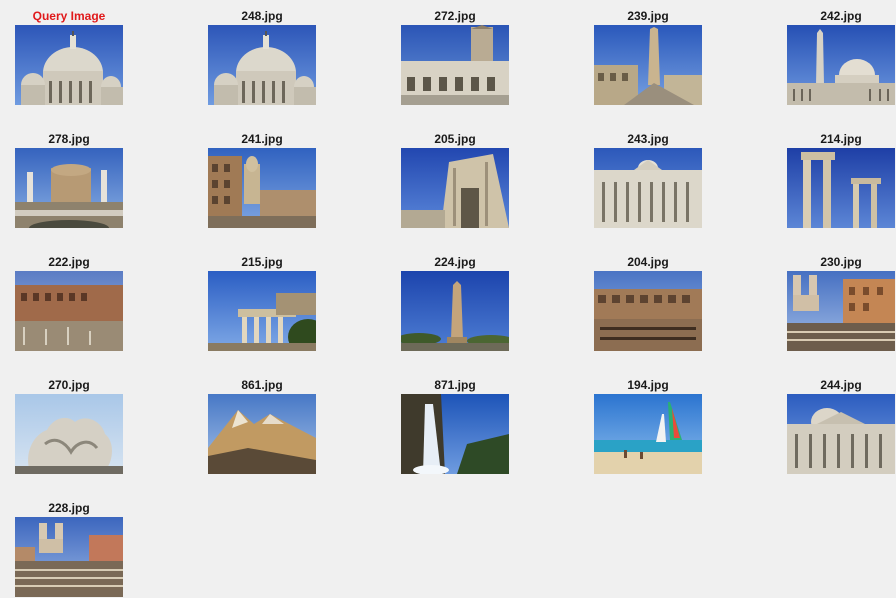  Describe the element at coordinates (648, 262) in the screenshot. I see `result-title: 204.jpg` at that location.